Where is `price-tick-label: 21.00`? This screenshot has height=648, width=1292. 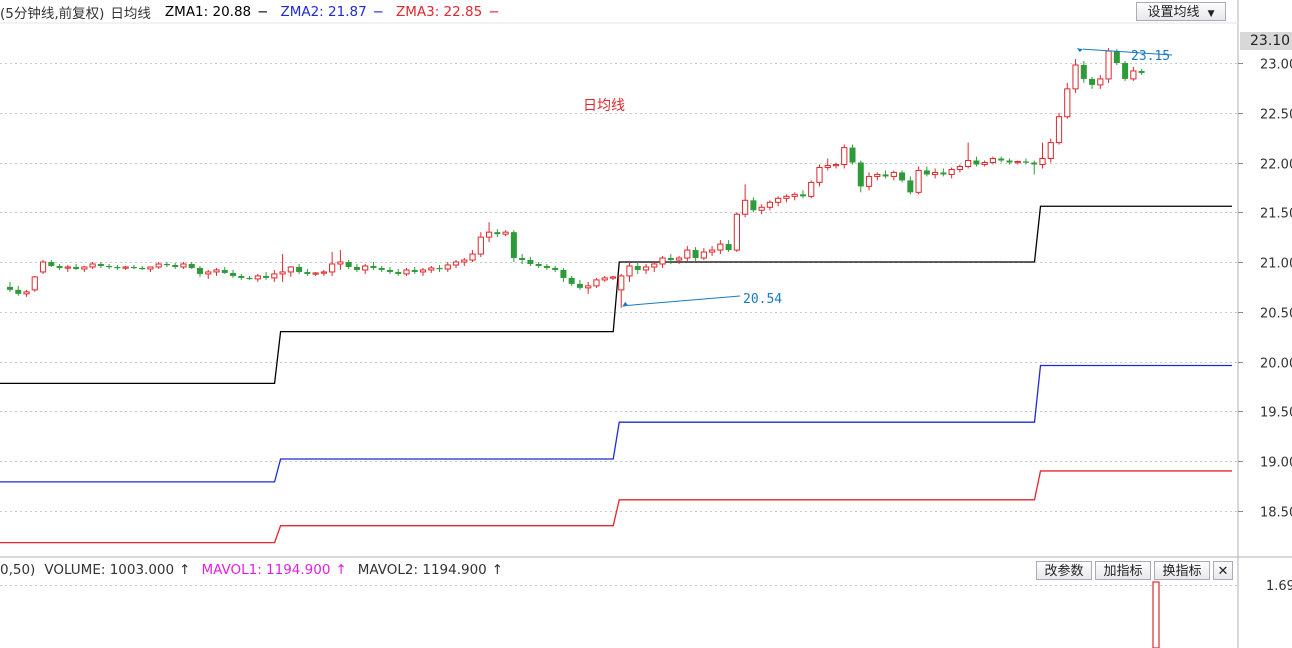 price-tick-label: 21.00 is located at coordinates (1276, 264).